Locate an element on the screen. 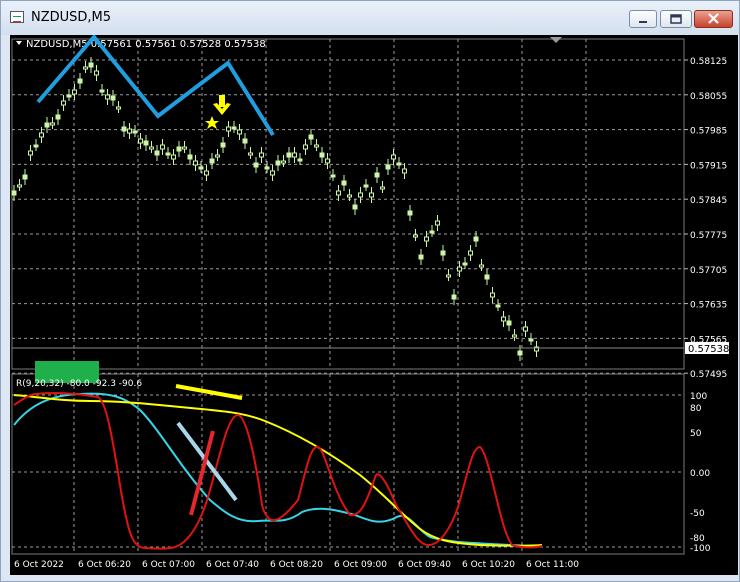 The width and height of the screenshot is (740, 582). time-tick-label: 6 Oct 2022 is located at coordinates (39, 565).